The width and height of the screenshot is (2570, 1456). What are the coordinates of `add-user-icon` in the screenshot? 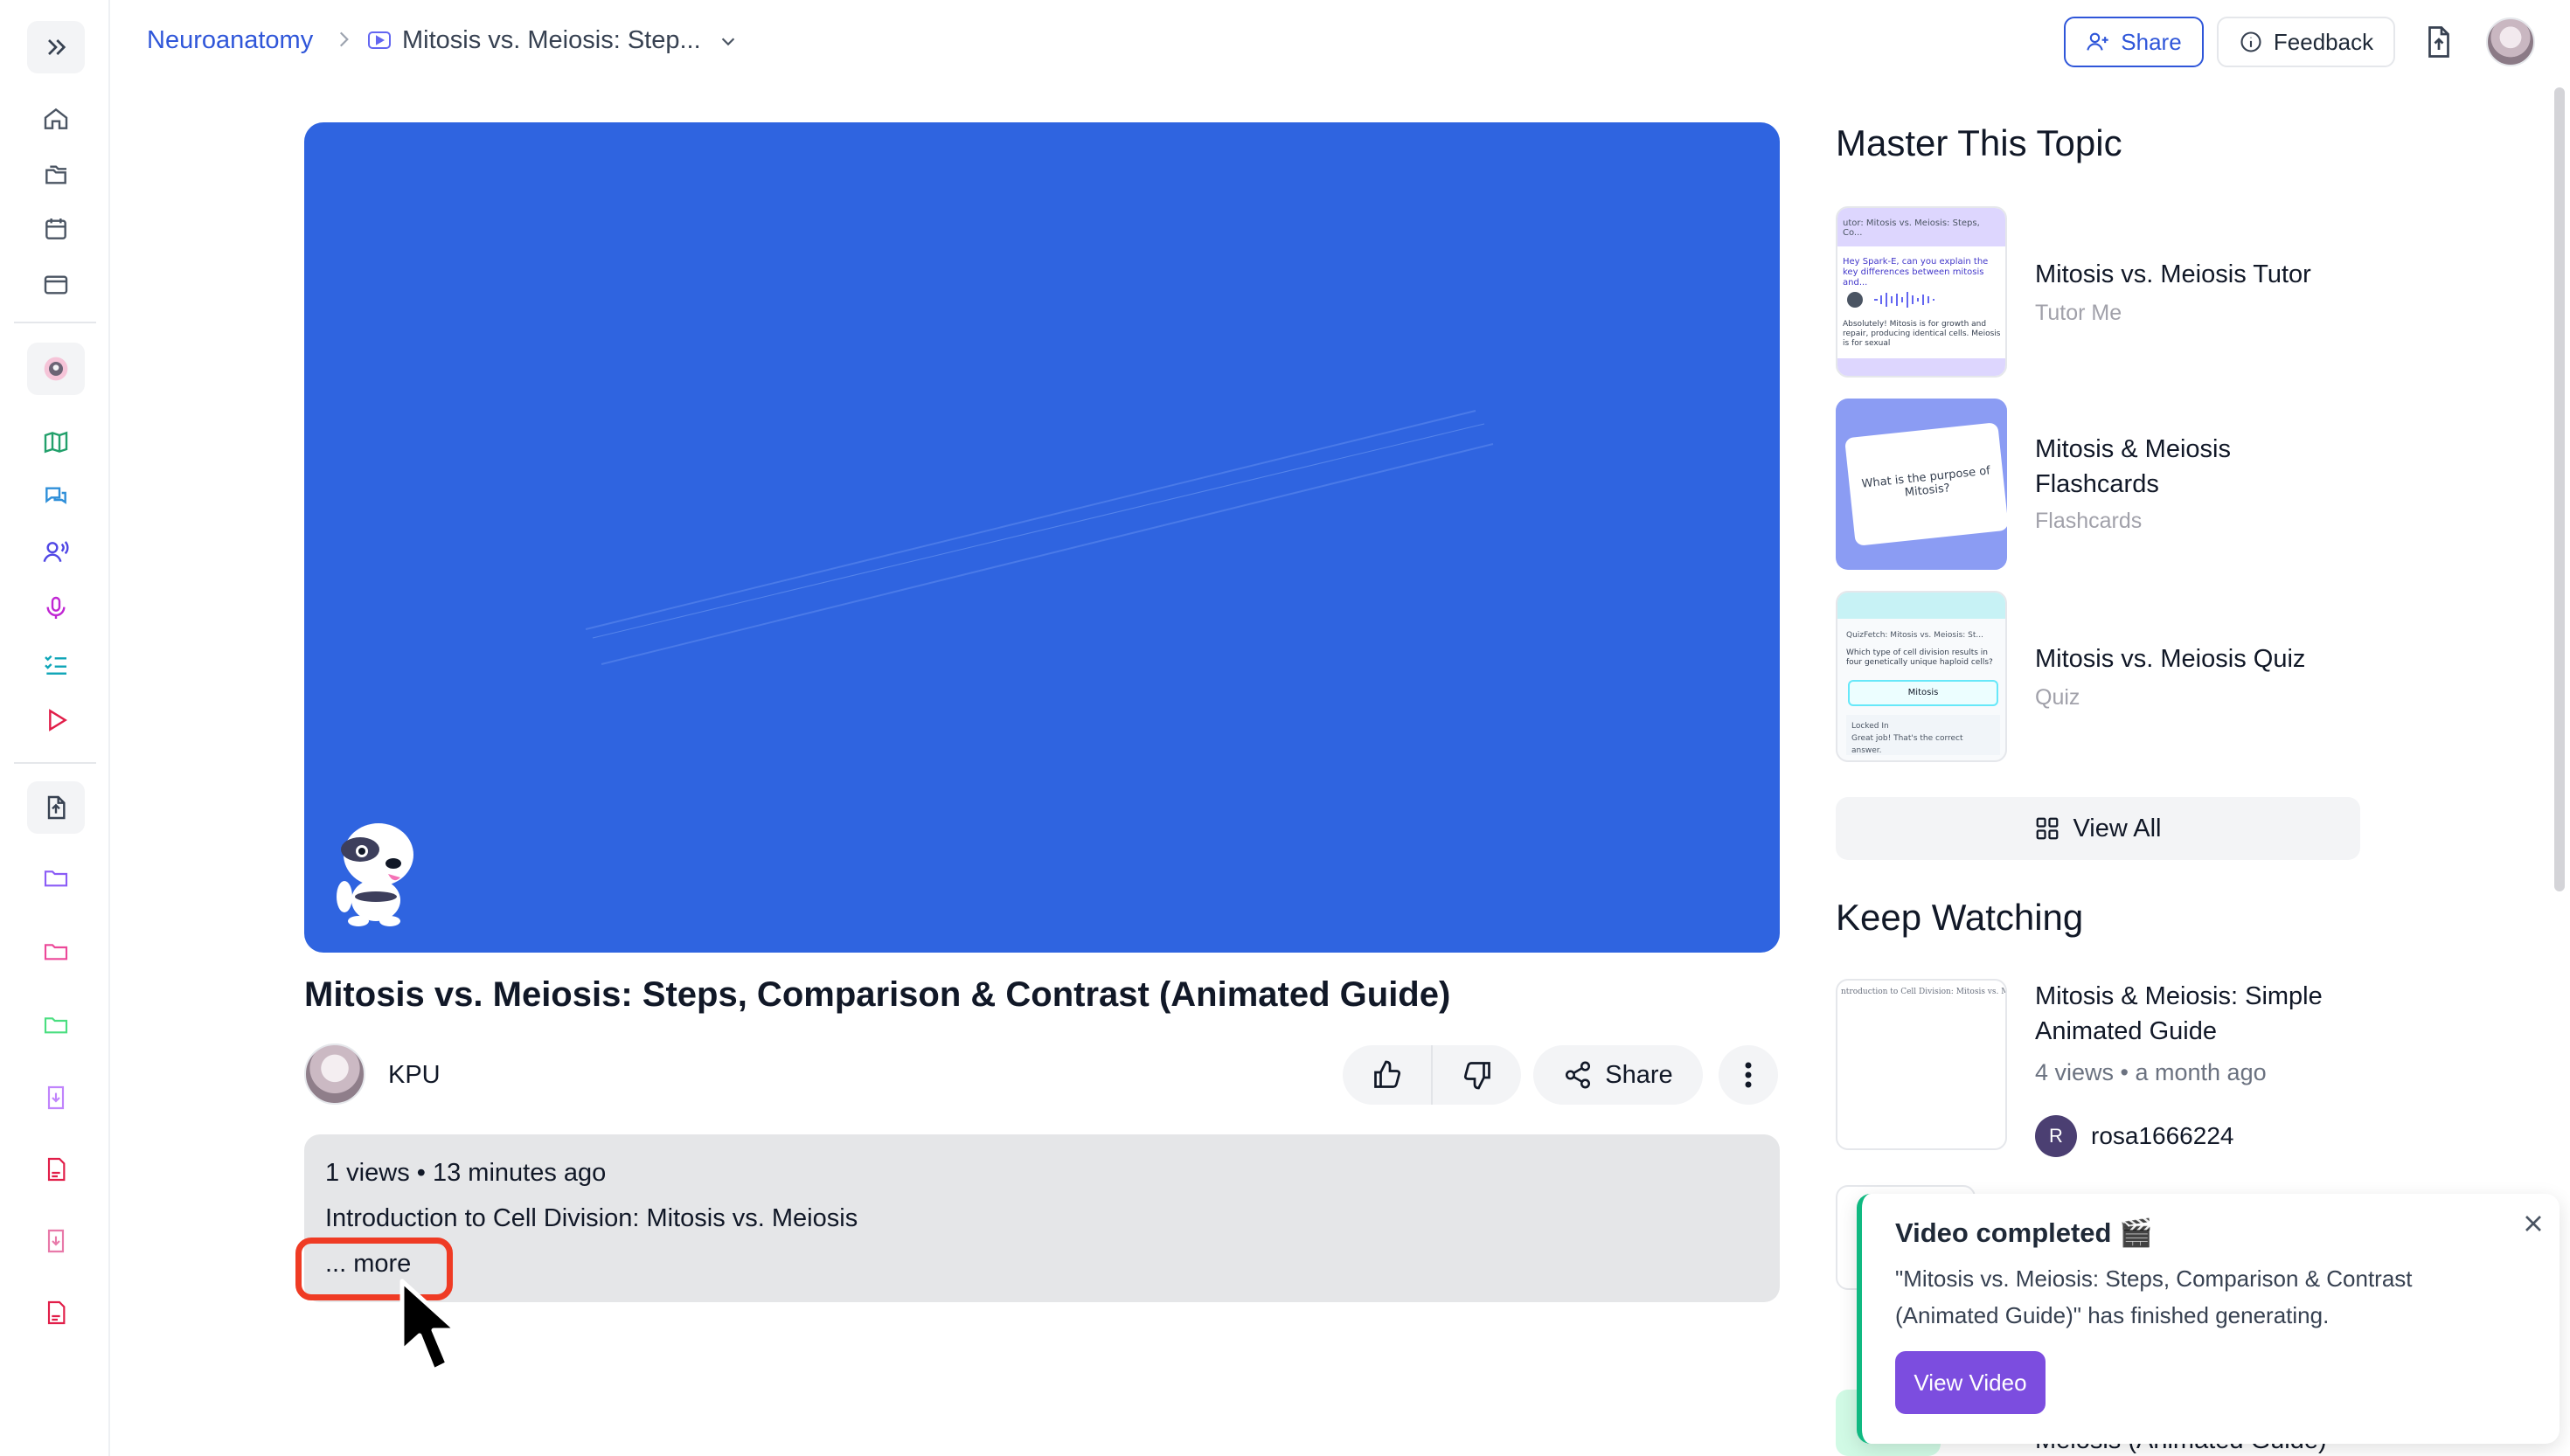 It's located at (2097, 41).